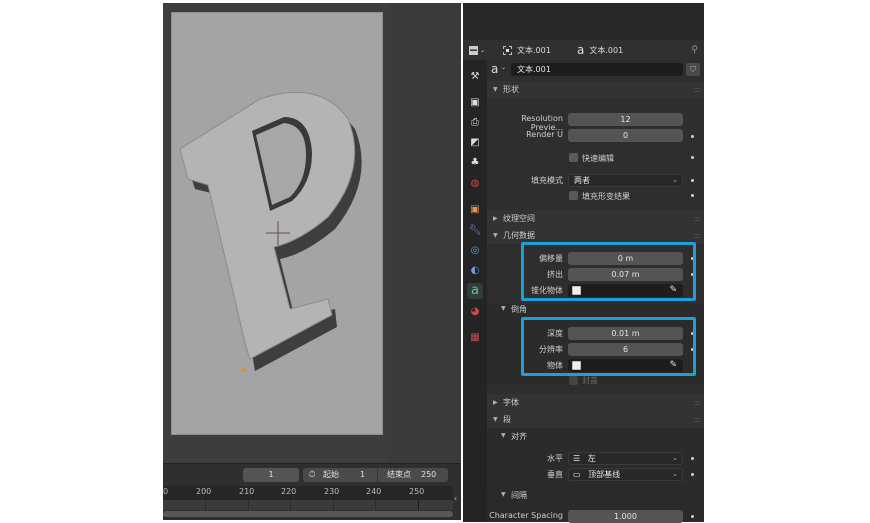 The width and height of the screenshot is (870, 523). What do you see at coordinates (271, 475) in the screenshot?
I see `current-frame-field: 1` at bounding box center [271, 475].